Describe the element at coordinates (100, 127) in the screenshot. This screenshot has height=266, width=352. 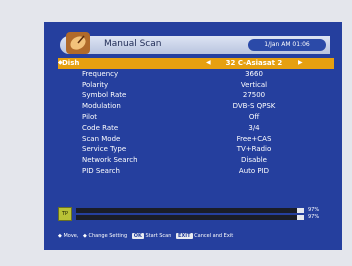
I see `setting-label: Code Rate` at that location.